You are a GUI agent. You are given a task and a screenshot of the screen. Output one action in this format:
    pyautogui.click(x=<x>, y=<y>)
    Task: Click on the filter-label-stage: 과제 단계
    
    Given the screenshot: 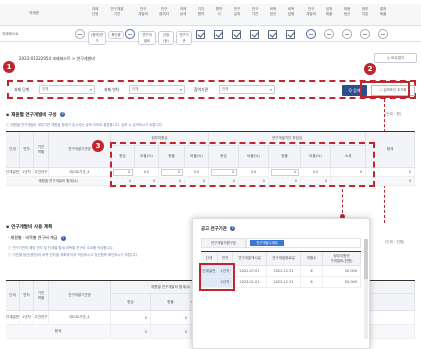 What is the action you would take?
    pyautogui.click(x=22, y=89)
    